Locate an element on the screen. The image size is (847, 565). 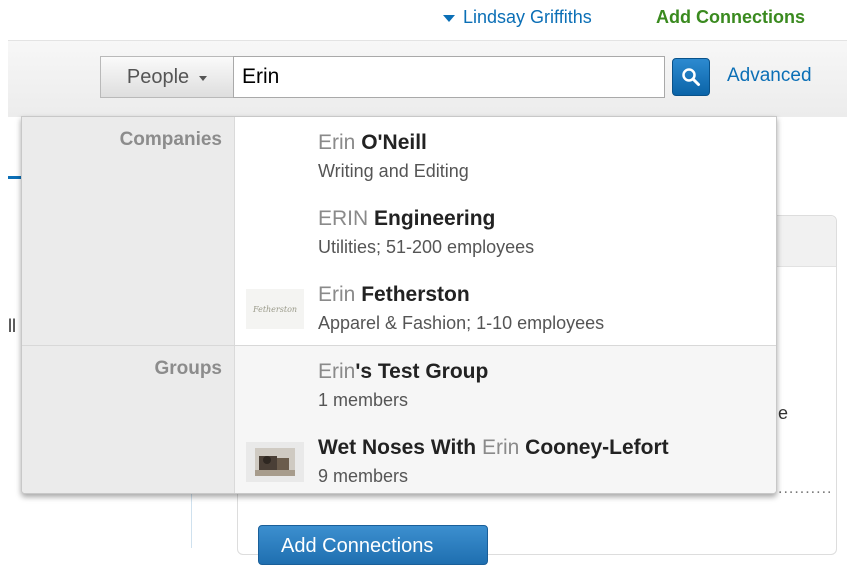
suggestion-name-prefix: Wet Noses With is located at coordinates (400, 447).